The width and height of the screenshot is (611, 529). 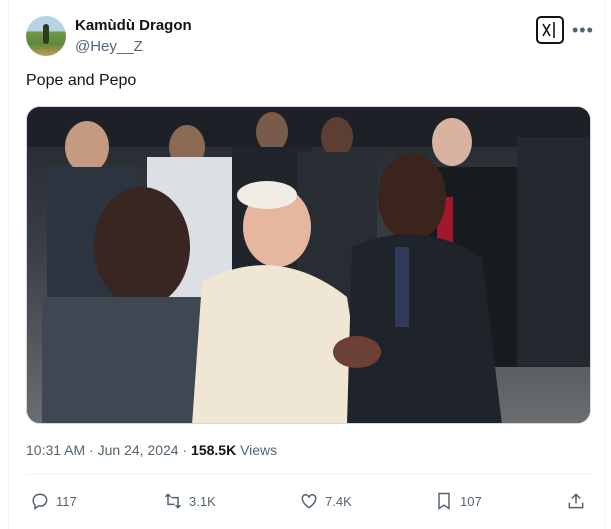 What do you see at coordinates (55, 450) in the screenshot?
I see `tweet-time: 10:31 AM` at bounding box center [55, 450].